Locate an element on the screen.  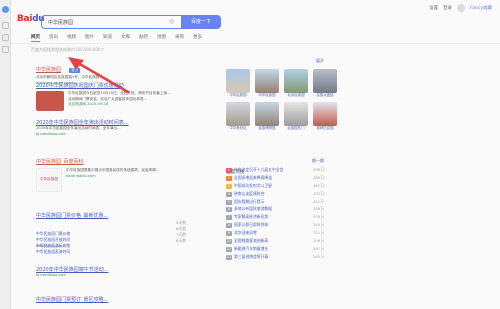
hot-rank: 12 is located at coordinates (229, 257).